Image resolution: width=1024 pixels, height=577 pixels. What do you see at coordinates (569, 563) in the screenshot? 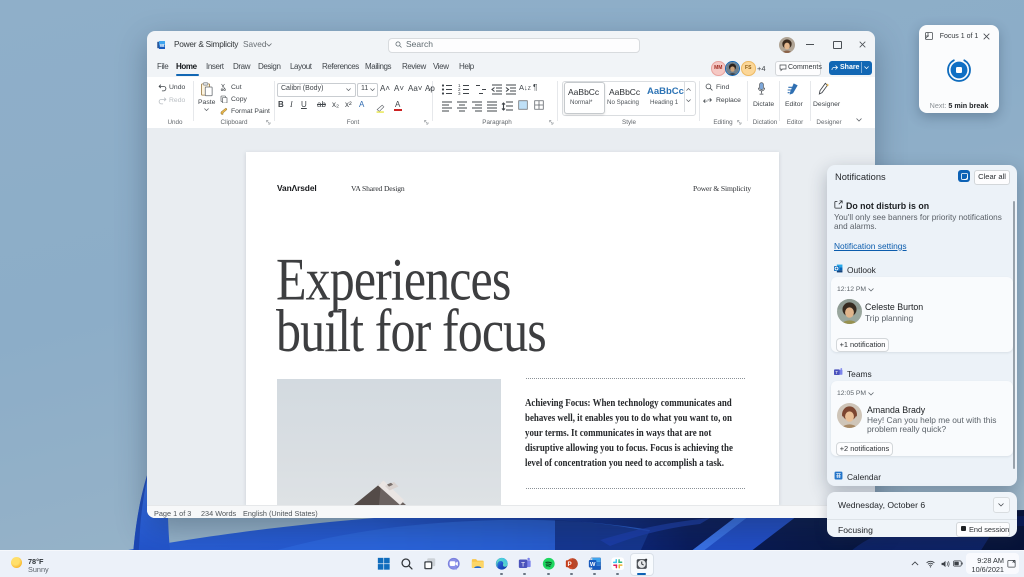
I see `svg-text: P` at bounding box center [569, 563].